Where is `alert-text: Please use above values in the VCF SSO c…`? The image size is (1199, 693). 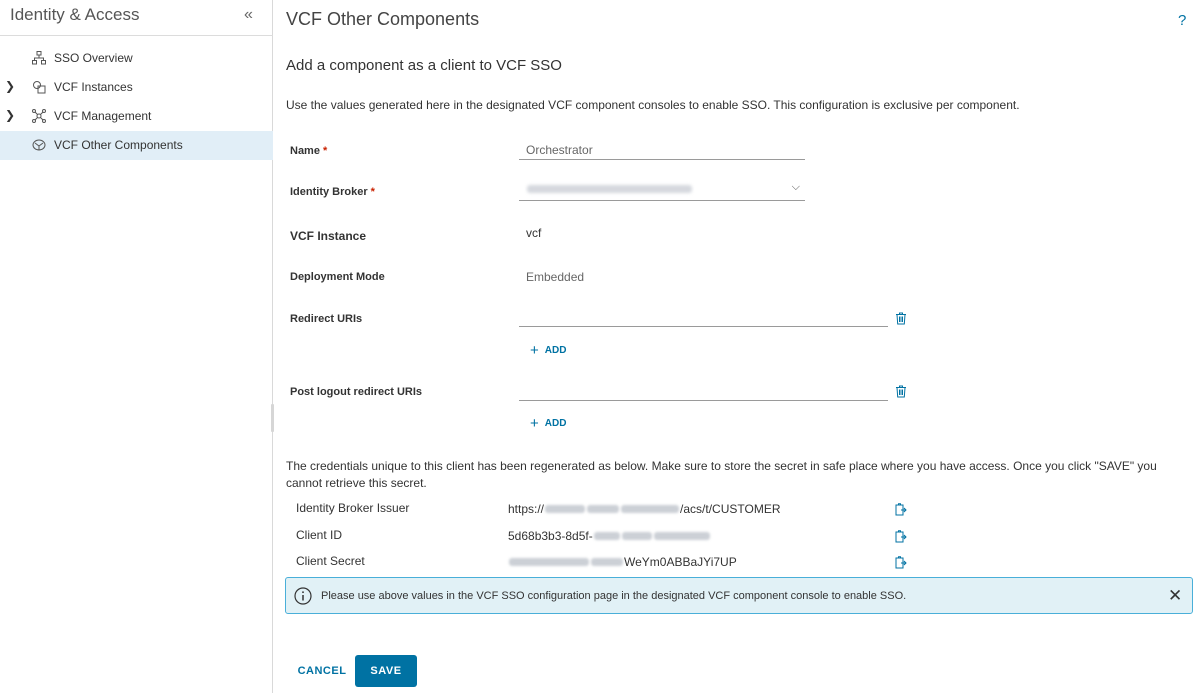
alert-text: Please use above values in the VCF SSO c… is located at coordinates (614, 596).